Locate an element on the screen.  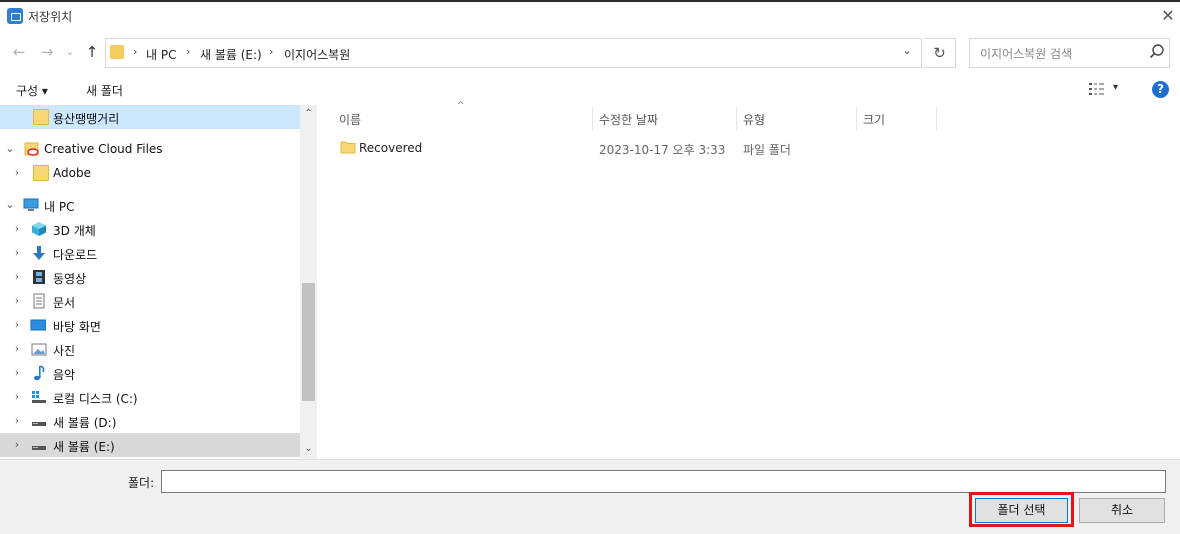
column-header-type: 유형 is located at coordinates (754, 123).